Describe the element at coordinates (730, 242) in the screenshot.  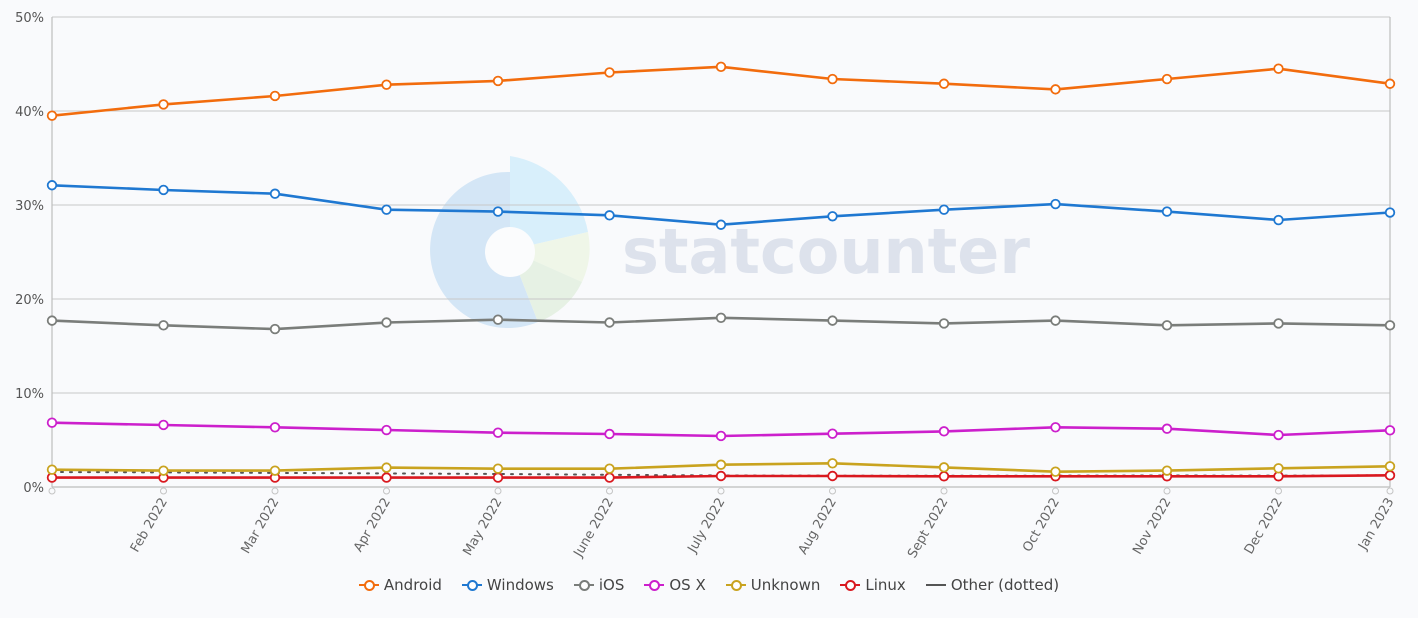
I see `statcounter-watermark: statcounter` at that location.